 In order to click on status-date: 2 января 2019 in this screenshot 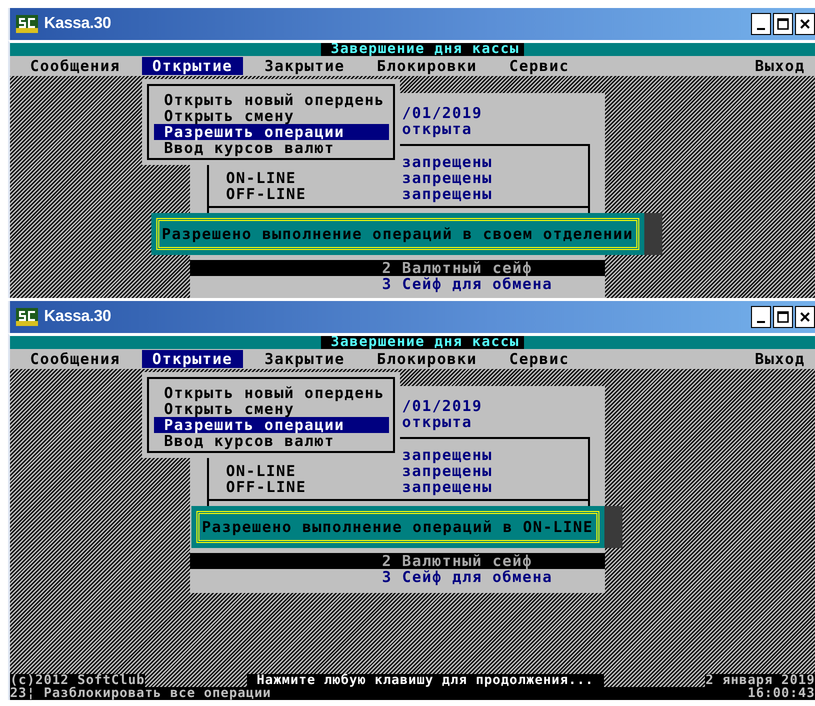, I will do `click(760, 680)`.